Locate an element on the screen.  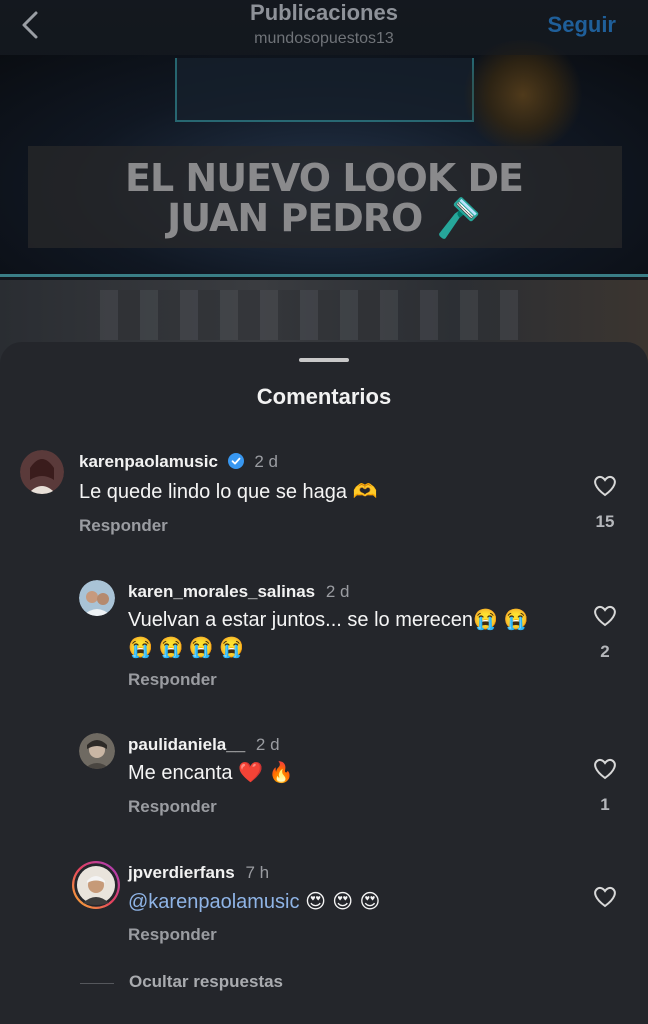
top-bar: Publicaciones mundosopuestos13 Seguir is located at coordinates (324, 27).